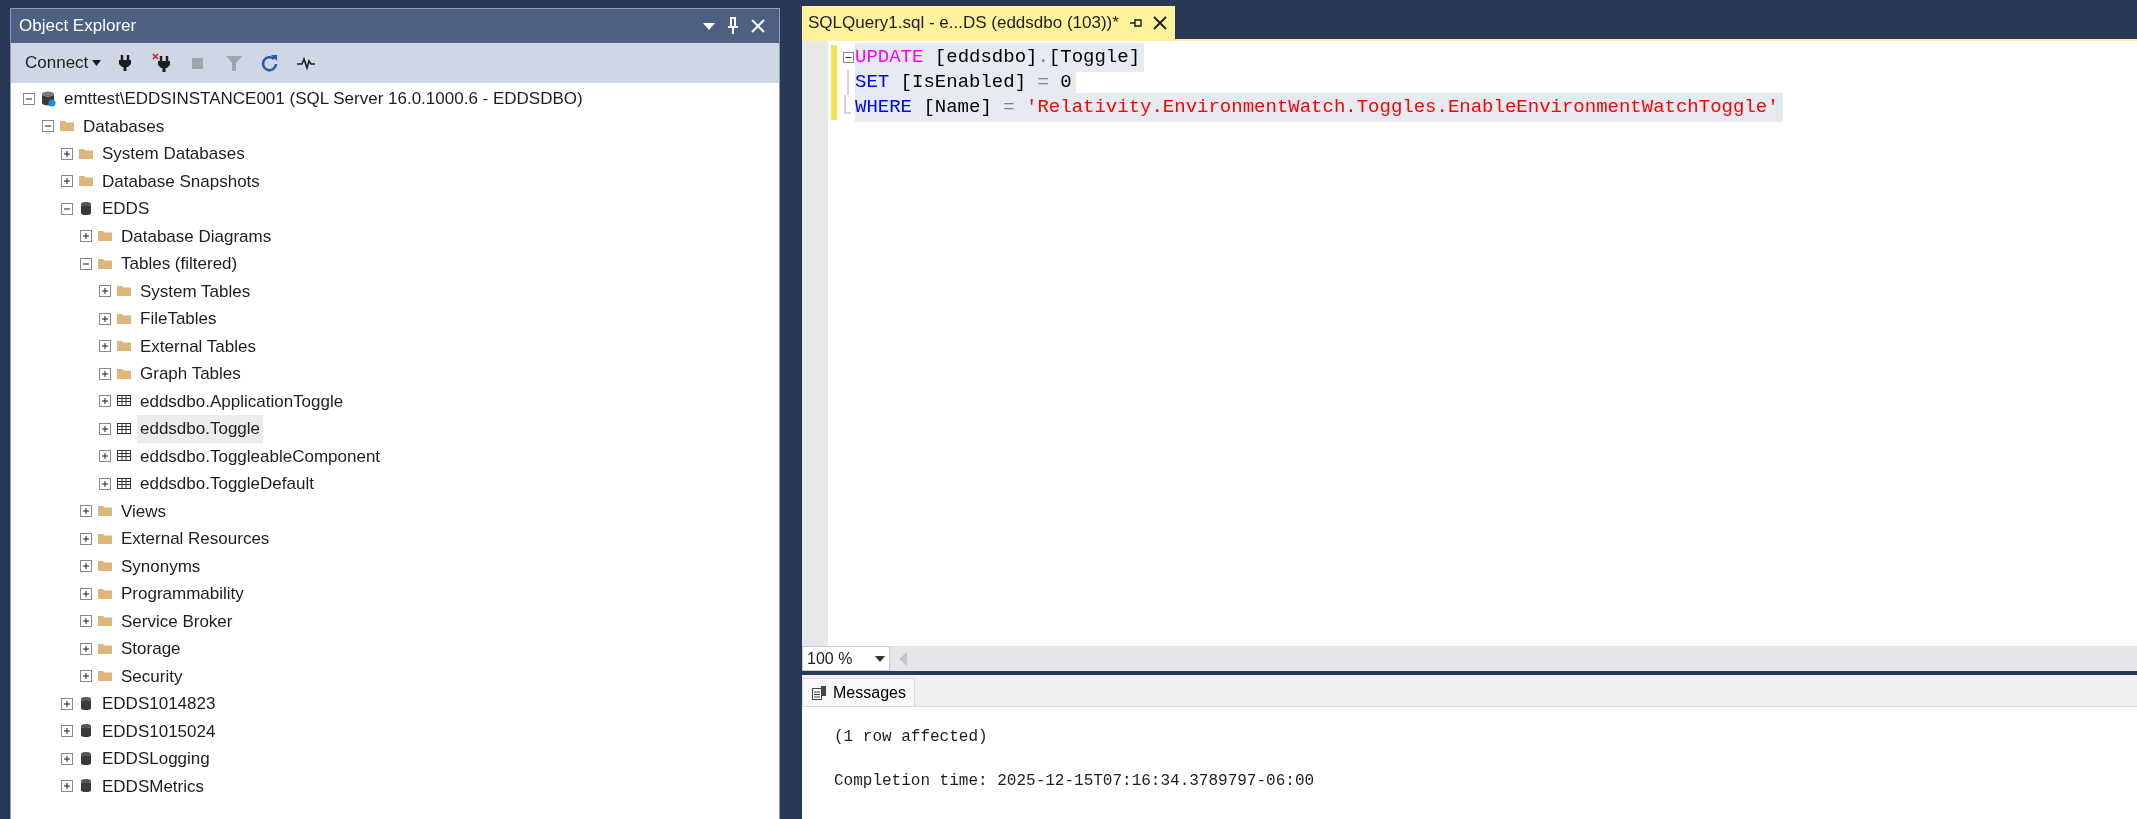 This screenshot has height=819, width=2137. What do you see at coordinates (156, 759) in the screenshot?
I see `tree-item: EDDSLogging` at bounding box center [156, 759].